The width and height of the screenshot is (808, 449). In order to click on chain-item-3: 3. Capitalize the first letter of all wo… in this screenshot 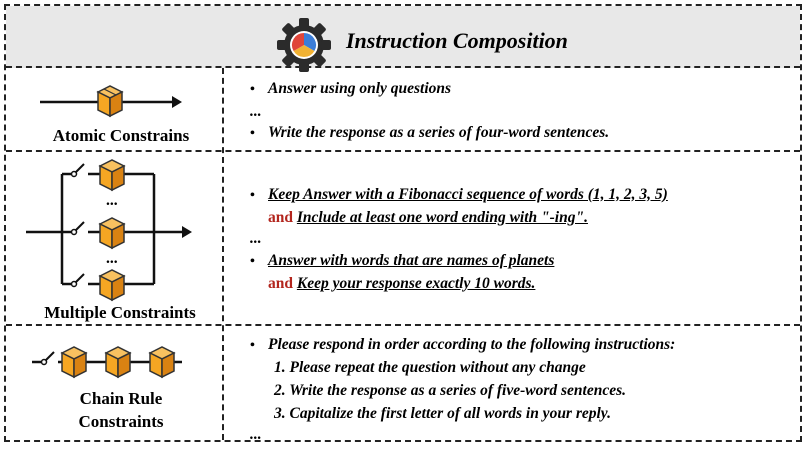, I will do `click(442, 413)`.